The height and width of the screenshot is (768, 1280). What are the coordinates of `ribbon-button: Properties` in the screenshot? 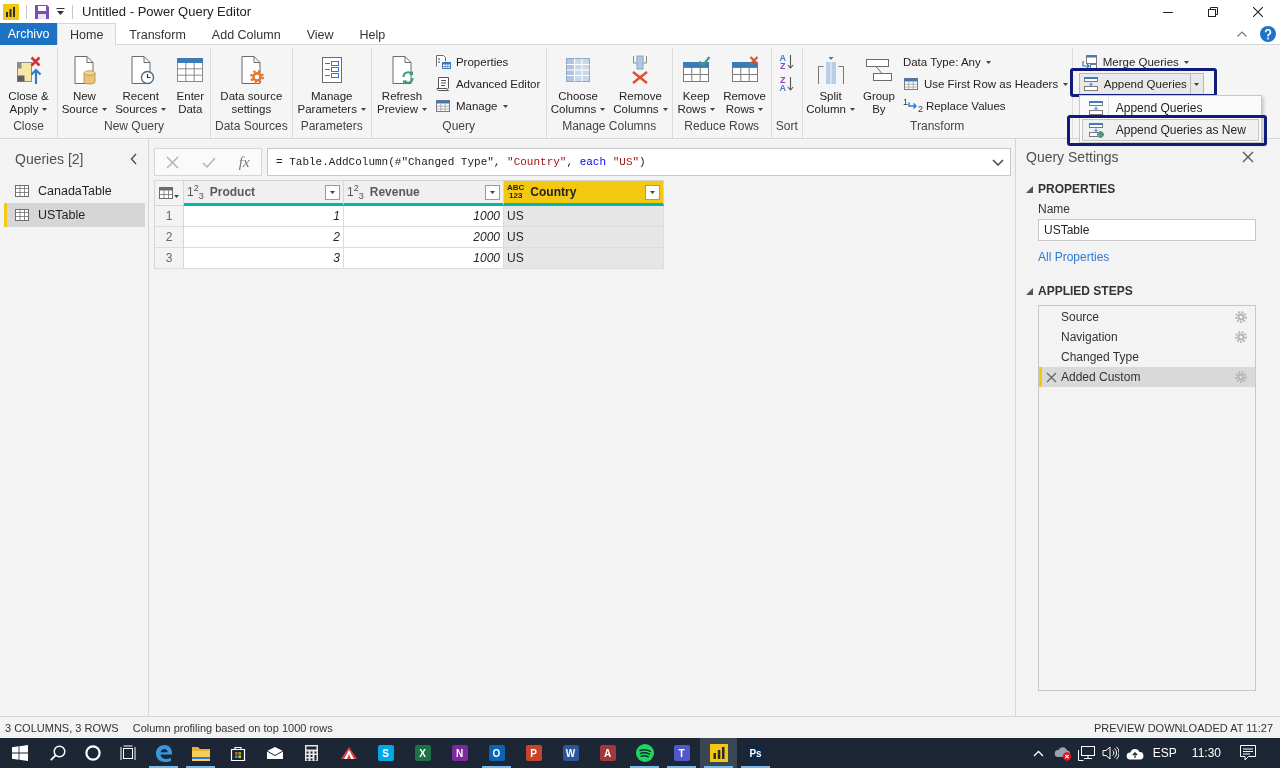 It's located at (487, 62).